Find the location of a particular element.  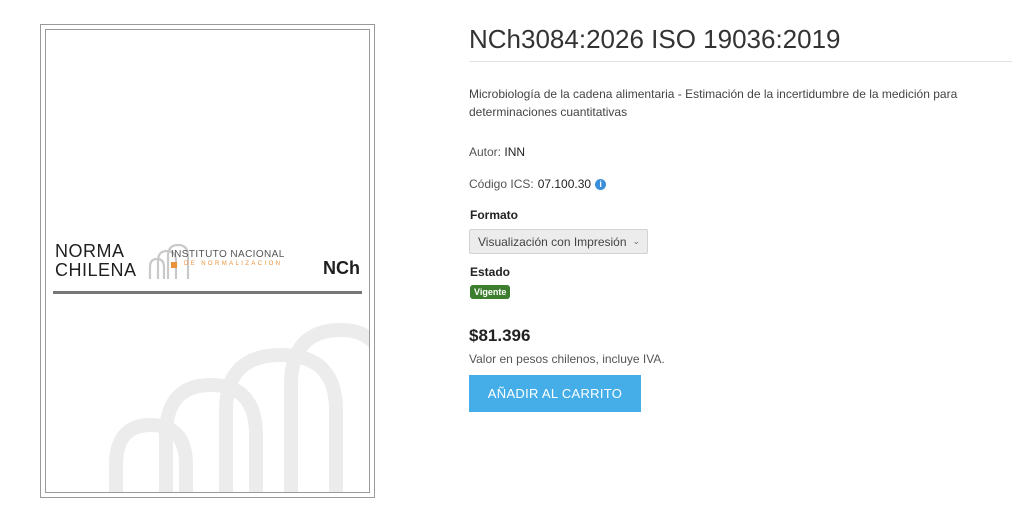

price-note: Valor en pesos chilenos, incluye IVA. is located at coordinates (567, 359).